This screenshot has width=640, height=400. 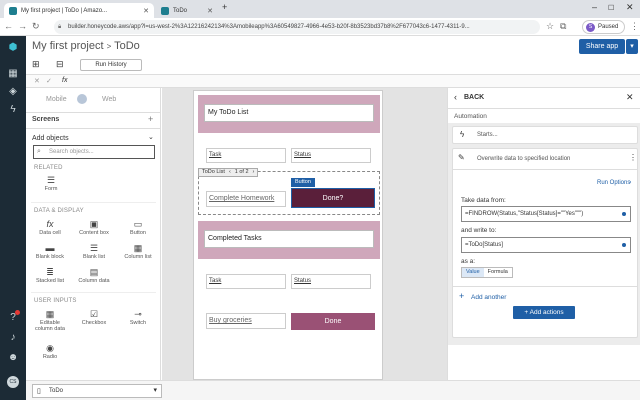 I want to click on completed-task-cell: Buy groceries, so click(x=246, y=321).